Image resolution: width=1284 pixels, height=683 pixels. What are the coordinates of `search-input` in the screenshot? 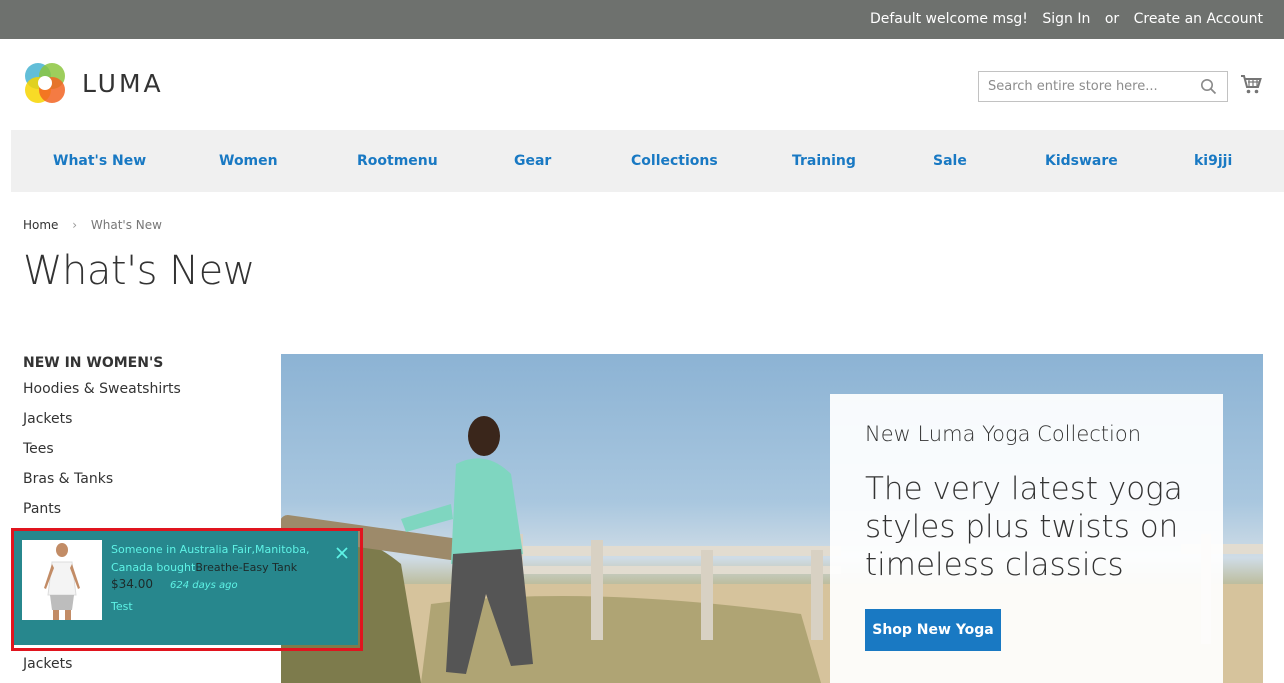 It's located at (1084, 86).